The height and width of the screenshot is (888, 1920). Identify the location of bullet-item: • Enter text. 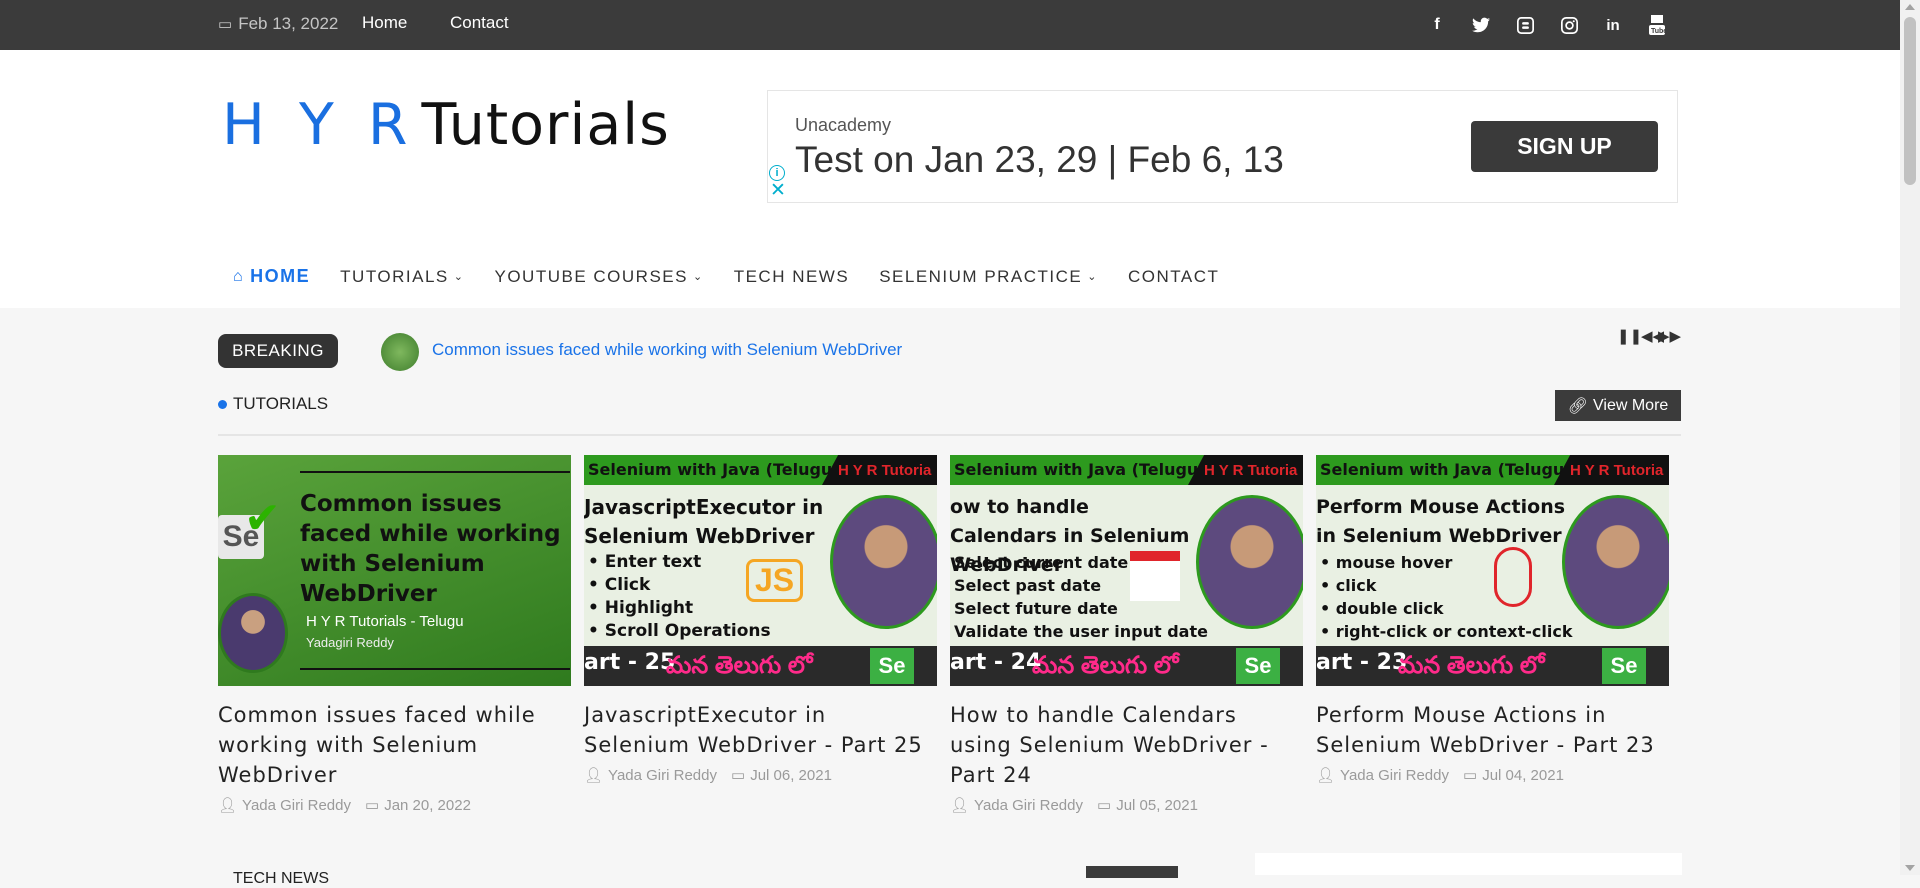
(645, 562).